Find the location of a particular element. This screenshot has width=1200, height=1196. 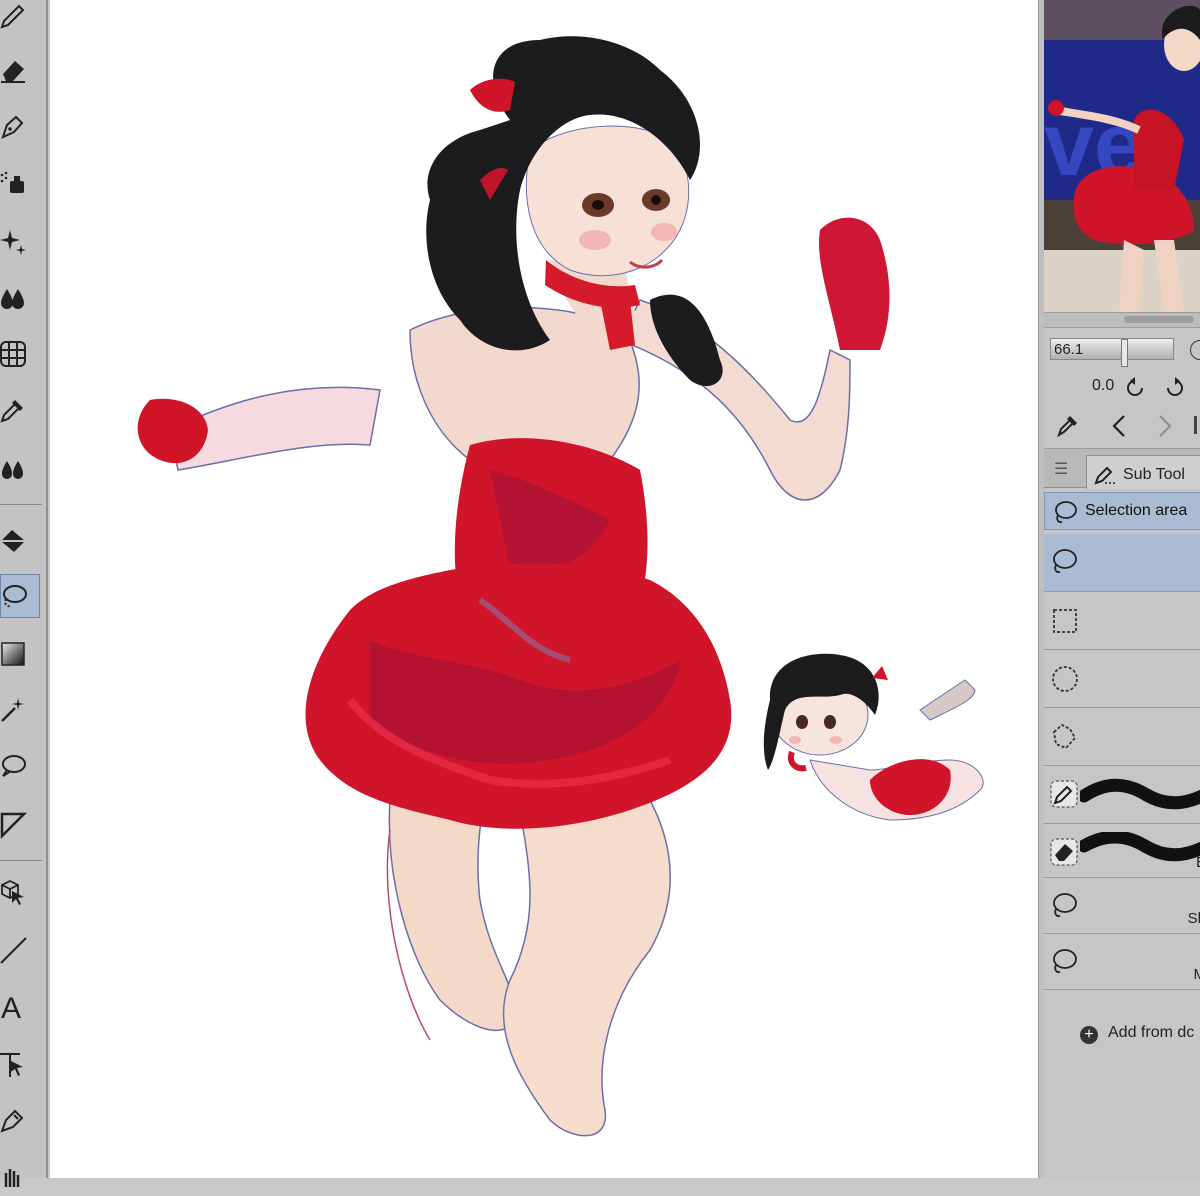

polyline-selection-icon is located at coordinates (1064, 736).